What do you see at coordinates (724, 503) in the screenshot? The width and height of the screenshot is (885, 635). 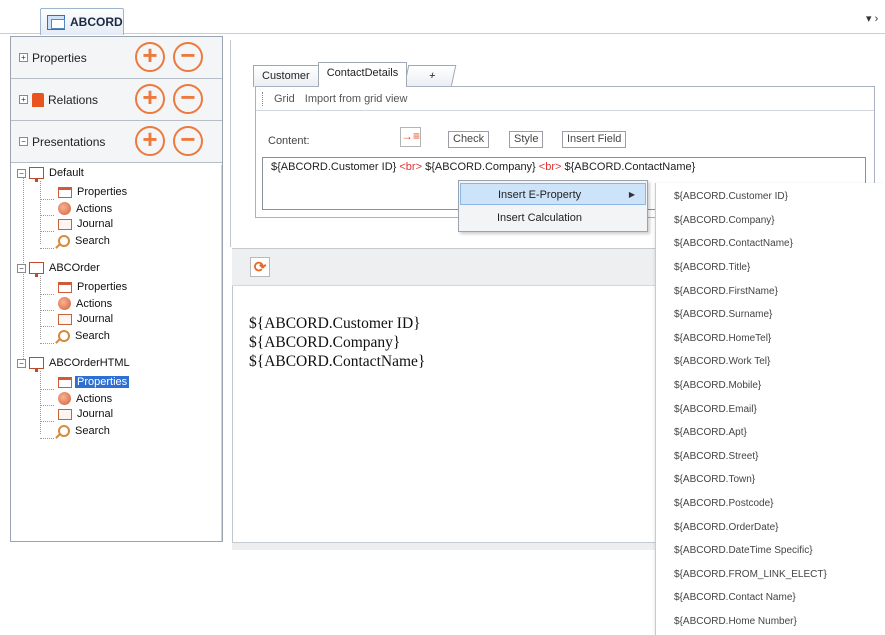 I see `submenu-item: ${ABCORD.Postcode}` at bounding box center [724, 503].